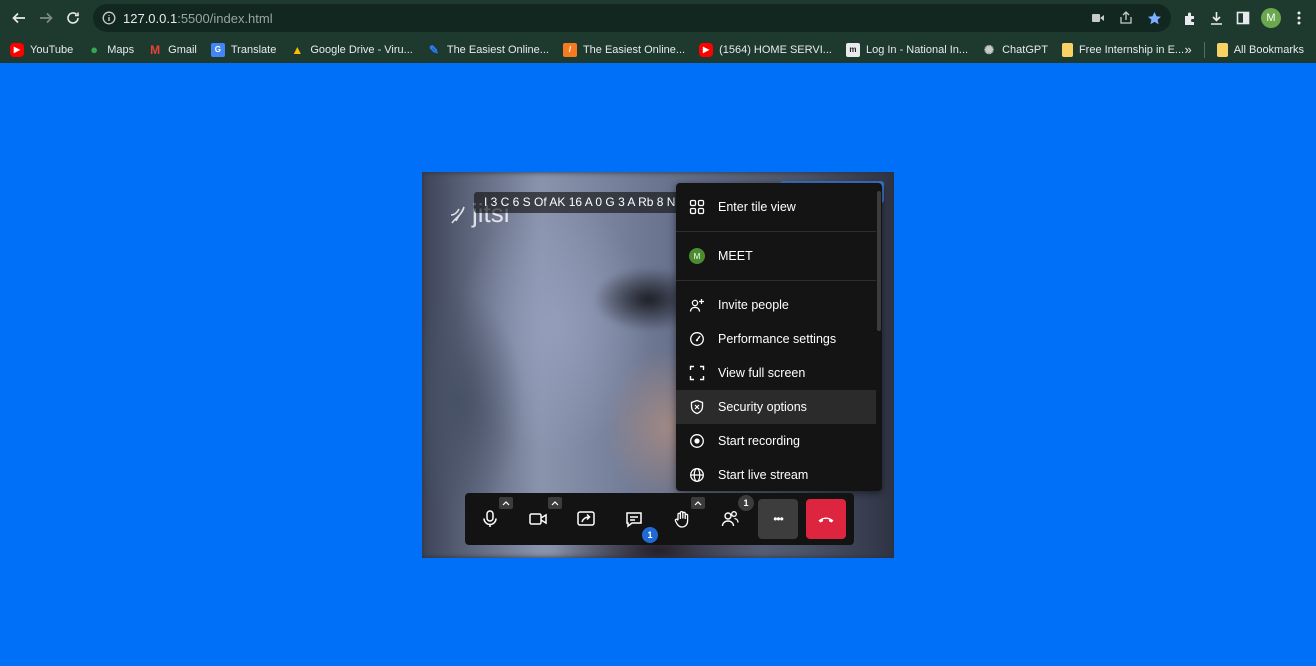  Describe the element at coordinates (253, 49) in the screenshot. I see `bookmark-label: Translate` at that location.